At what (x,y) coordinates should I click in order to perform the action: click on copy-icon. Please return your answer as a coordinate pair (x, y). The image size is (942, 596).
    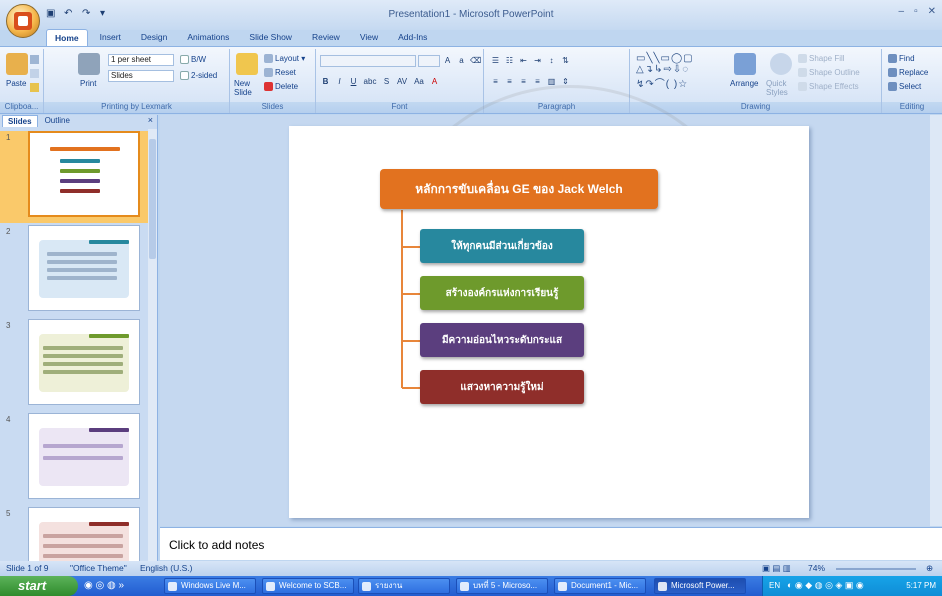
    Looking at the image, I should click on (34, 73).